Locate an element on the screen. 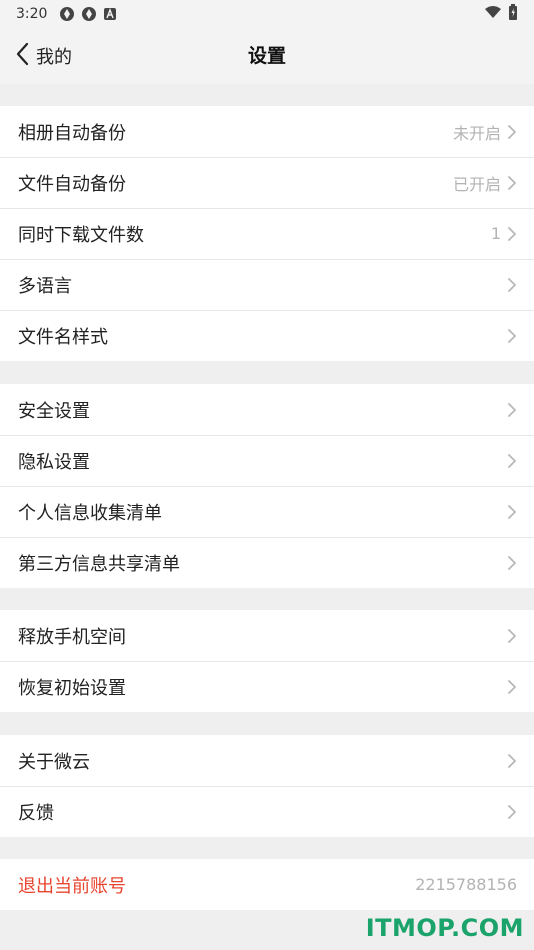 The image size is (534, 950). setting-row-photo-backup: 相册自动备份 未开启 is located at coordinates (267, 131).